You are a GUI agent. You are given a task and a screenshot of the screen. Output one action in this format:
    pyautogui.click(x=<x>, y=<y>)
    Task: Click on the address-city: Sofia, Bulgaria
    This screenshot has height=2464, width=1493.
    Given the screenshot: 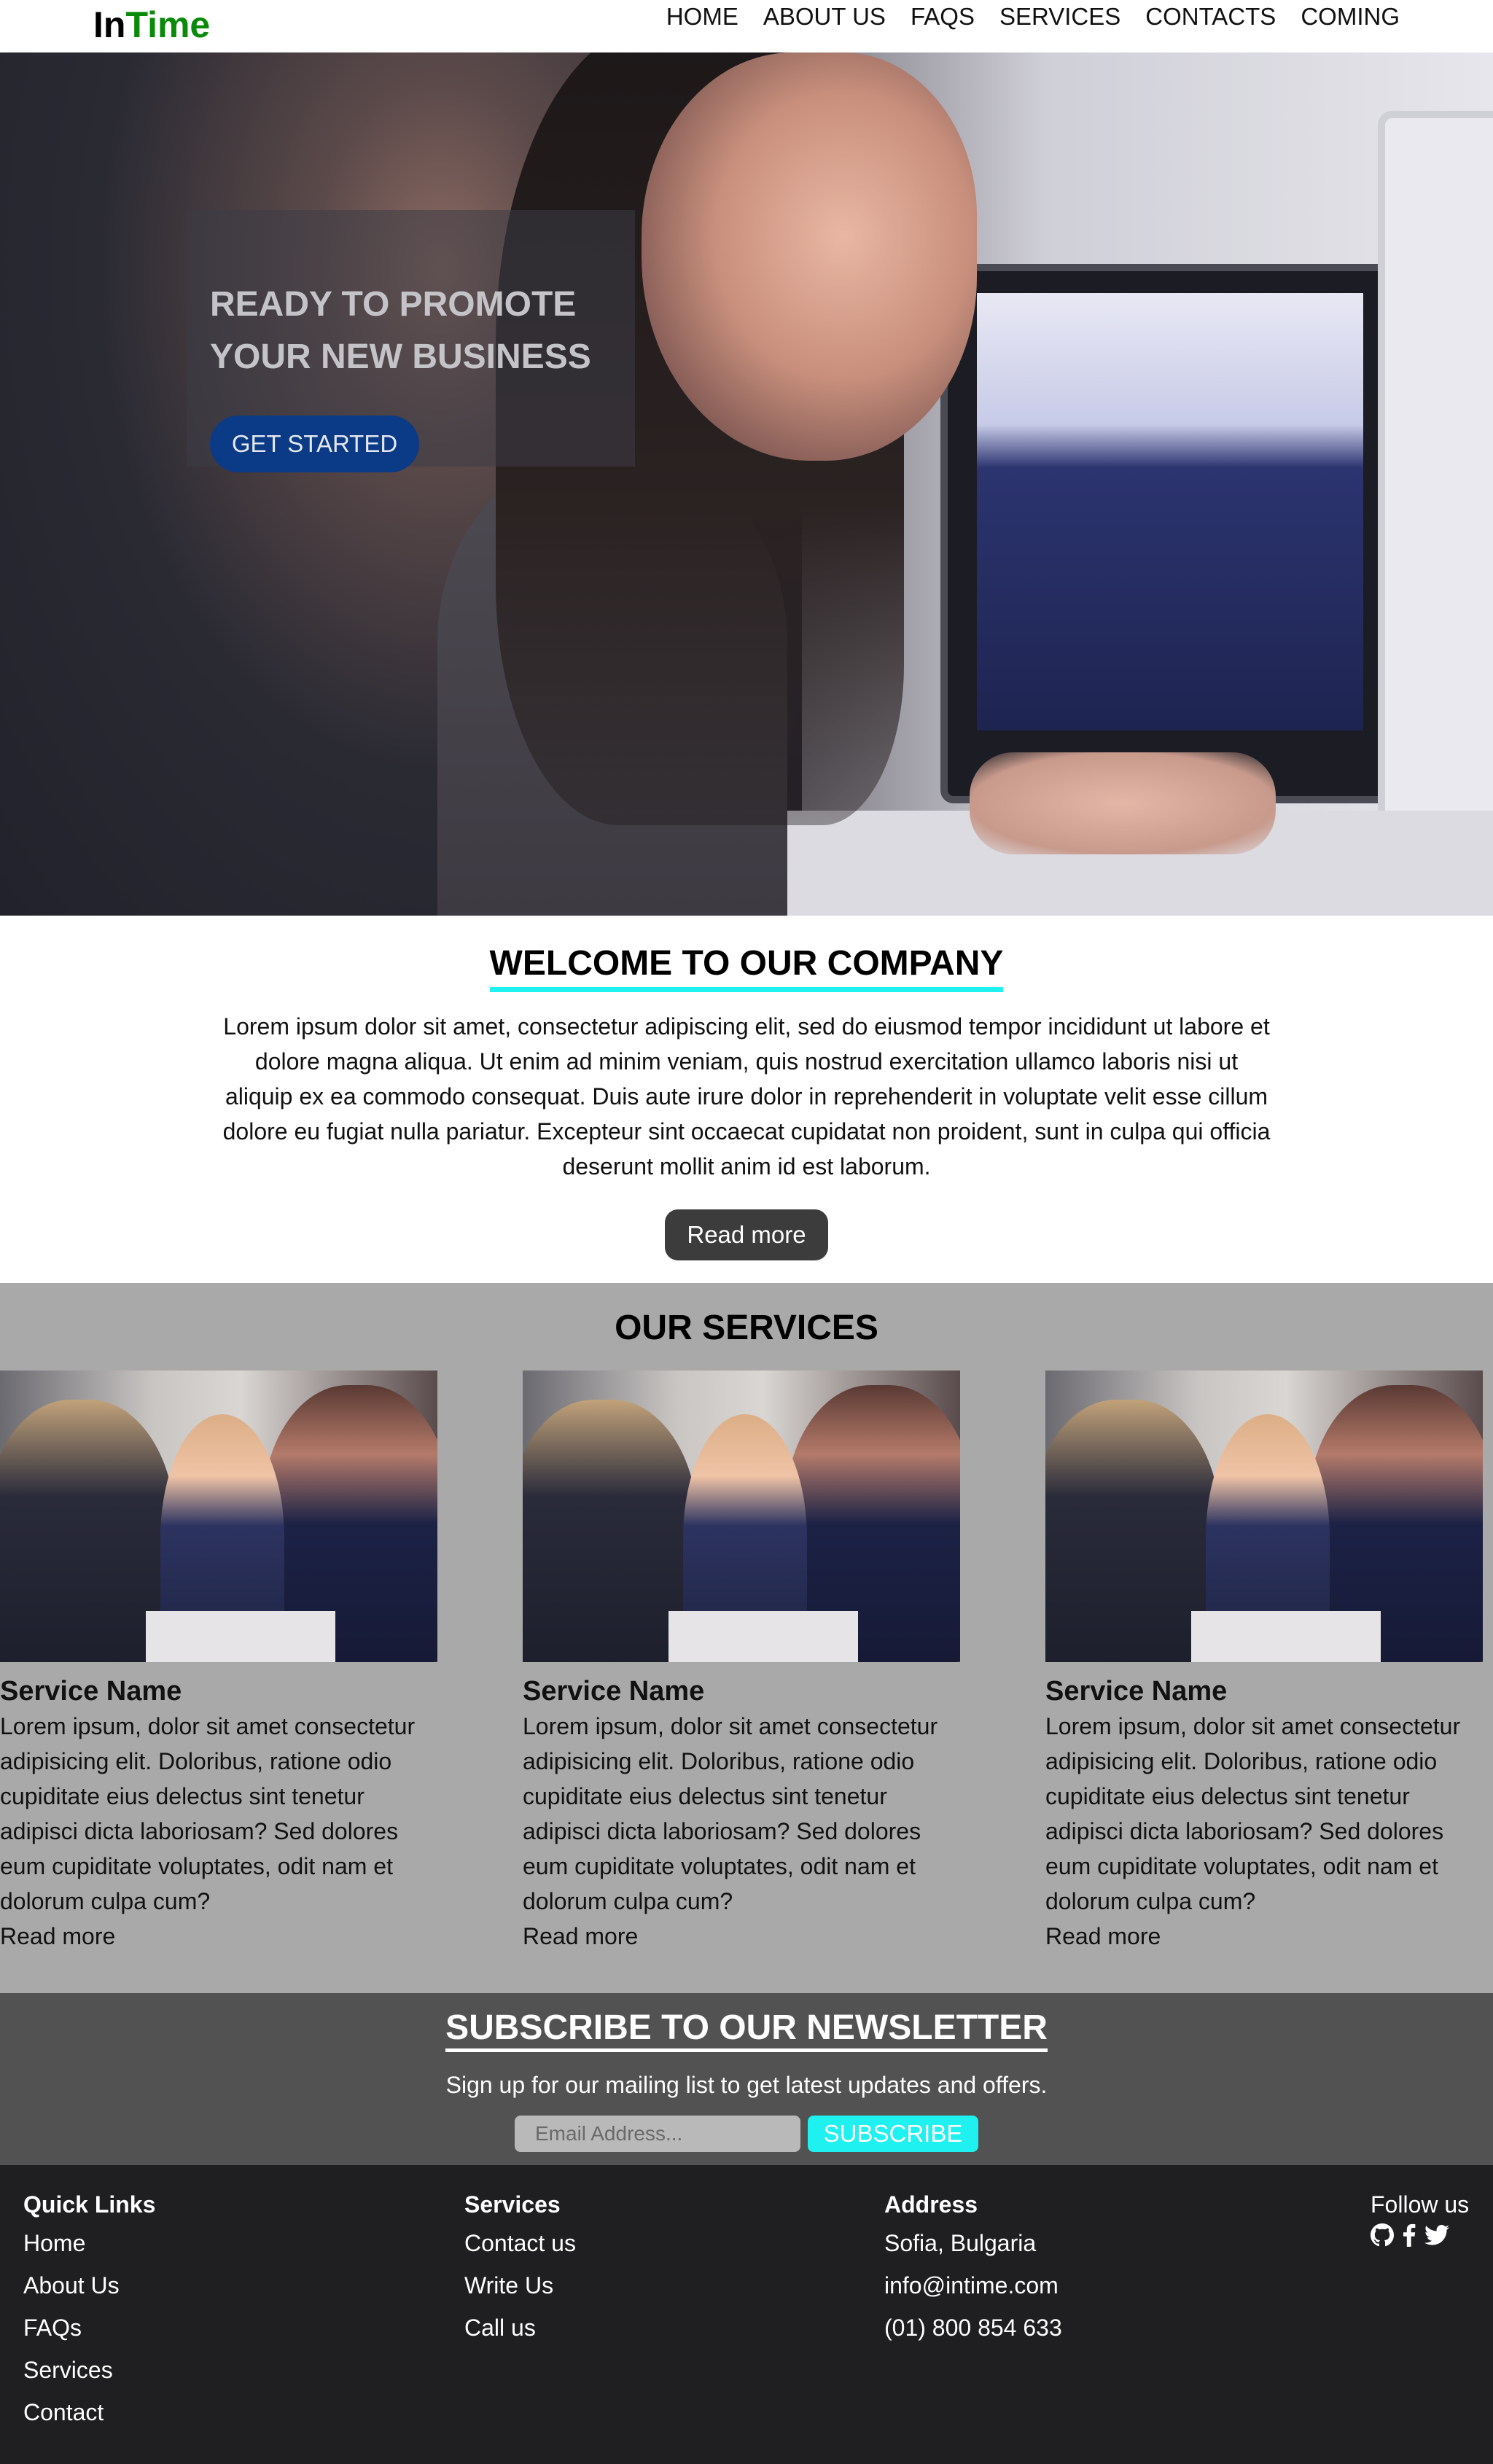 What is the action you would take?
    pyautogui.click(x=960, y=2243)
    